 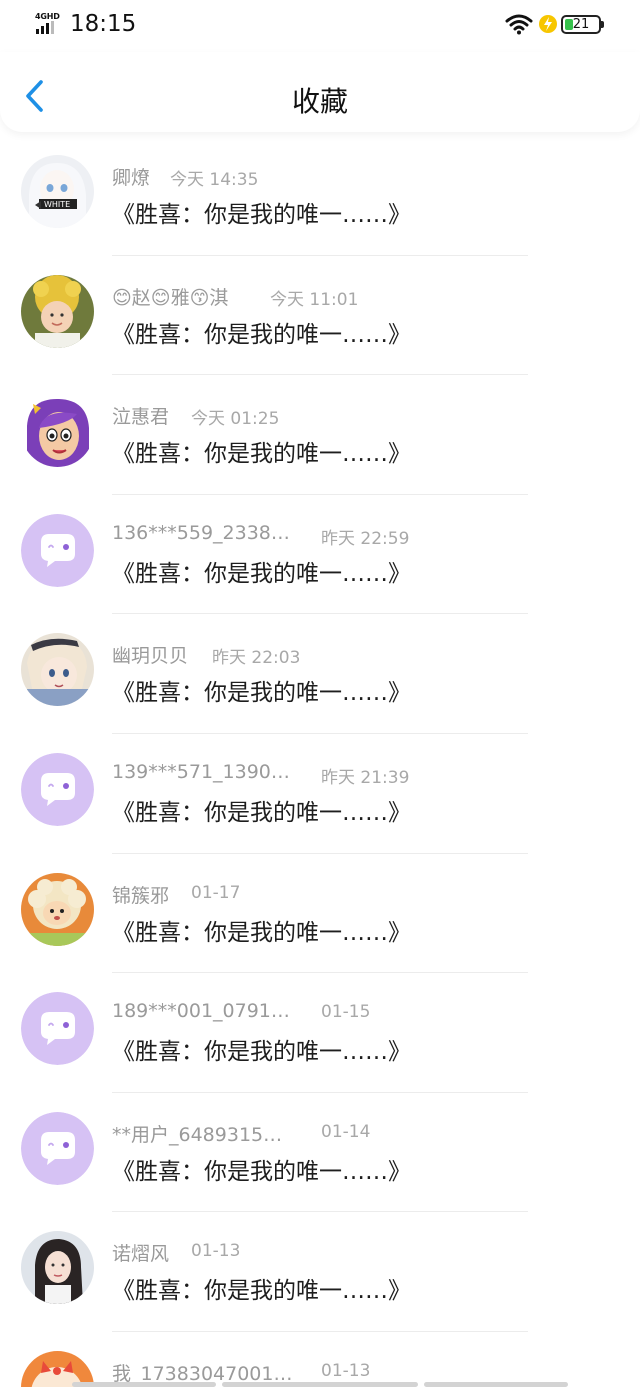 I want to click on list-item: WHITE 卿燎 今天 14:35 《胜喜：你是我的唯一……》, so click(x=320, y=196).